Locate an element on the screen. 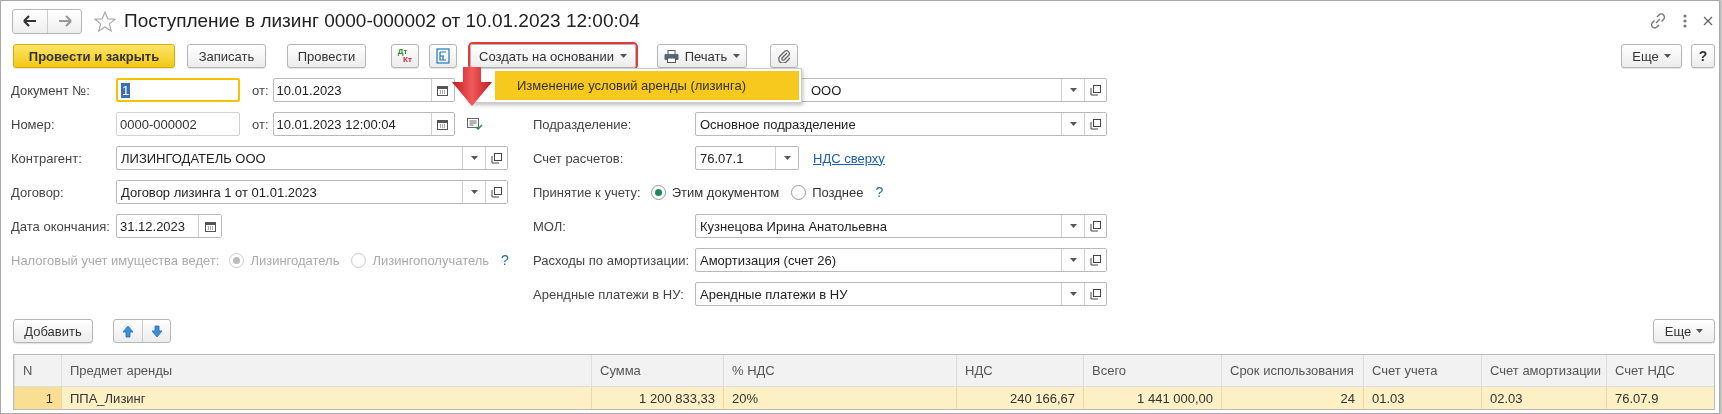 This screenshot has width=1722, height=414. field-label: Номер: is located at coordinates (33, 124).